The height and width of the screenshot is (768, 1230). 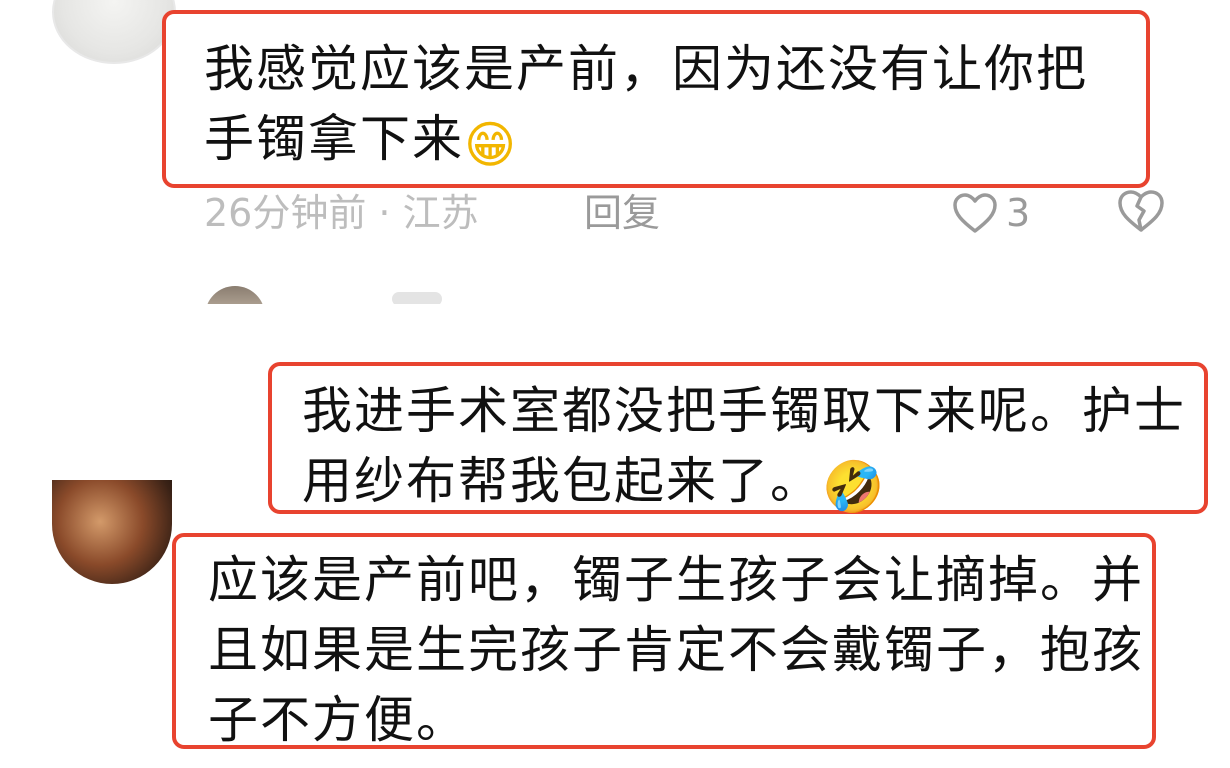 I want to click on comment-meta-1: 26分钟前 · 江苏, so click(x=341, y=213).